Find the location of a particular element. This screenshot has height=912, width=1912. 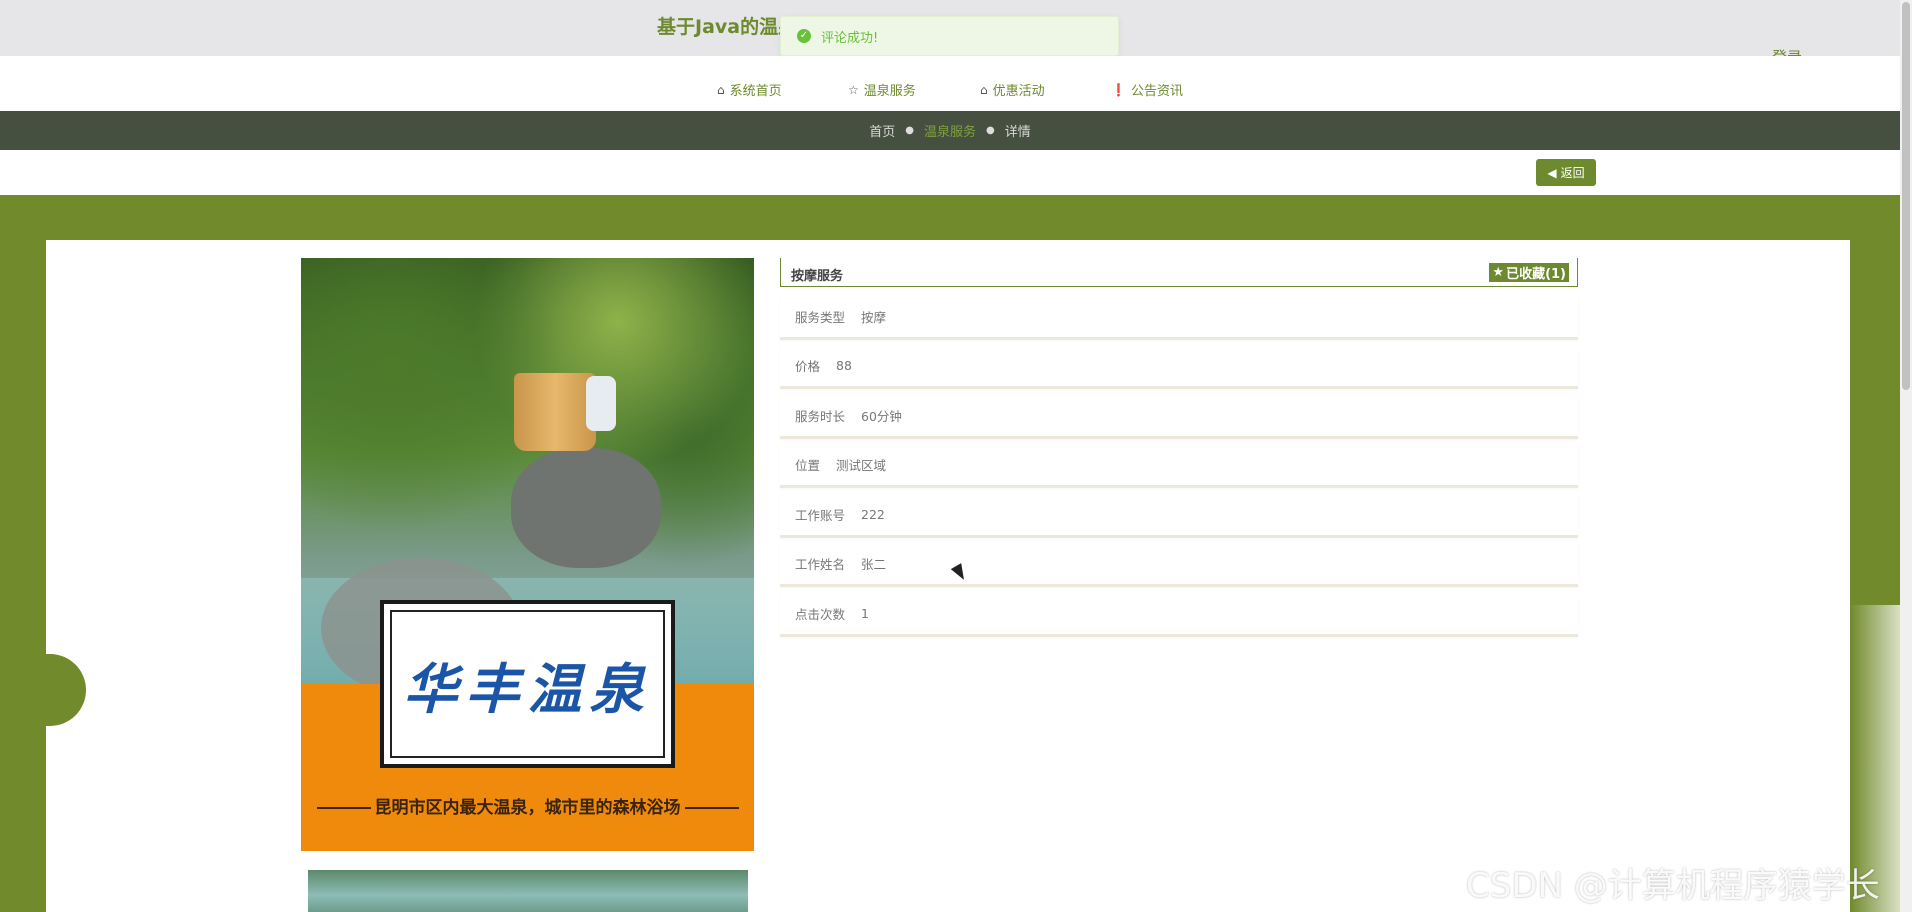

check-circle-icon: ✓ is located at coordinates (804, 36).